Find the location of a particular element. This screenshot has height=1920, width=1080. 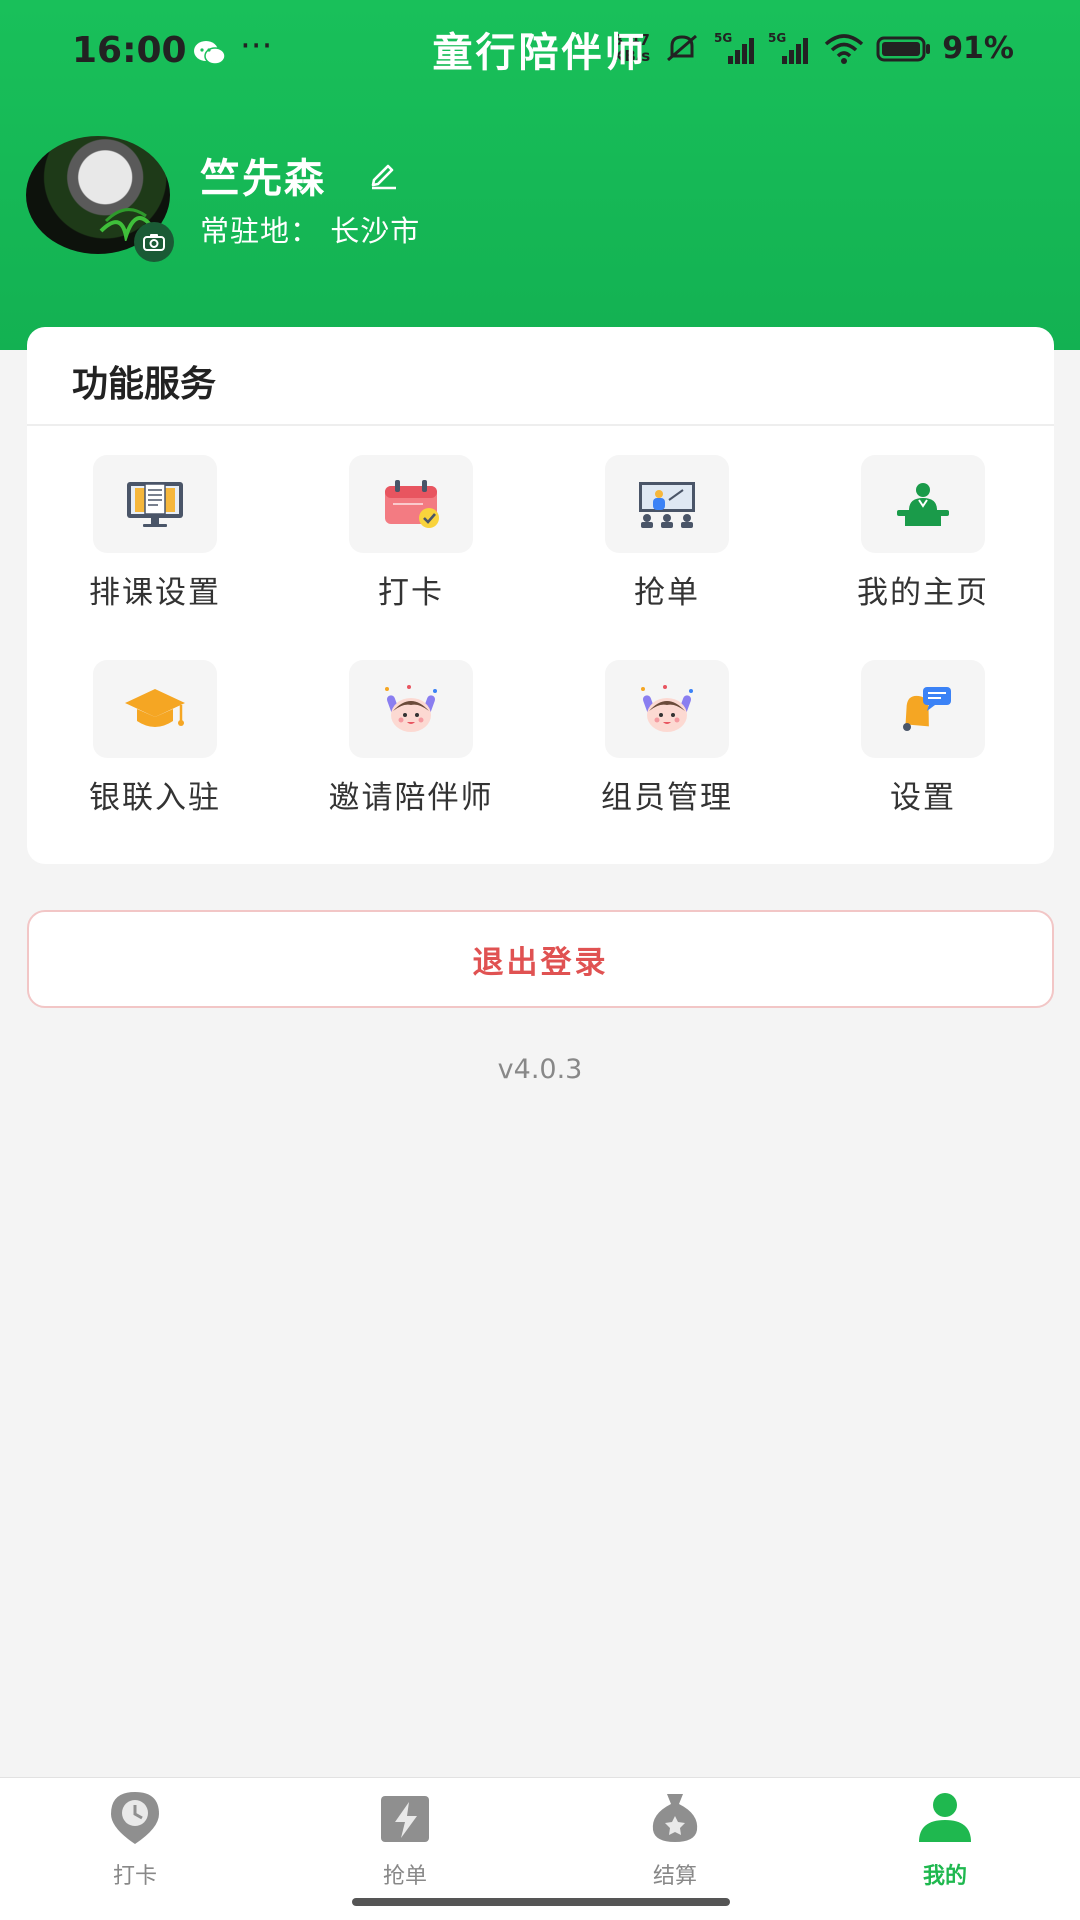

service-my-homepage: 我的主页 is located at coordinates (923, 527).